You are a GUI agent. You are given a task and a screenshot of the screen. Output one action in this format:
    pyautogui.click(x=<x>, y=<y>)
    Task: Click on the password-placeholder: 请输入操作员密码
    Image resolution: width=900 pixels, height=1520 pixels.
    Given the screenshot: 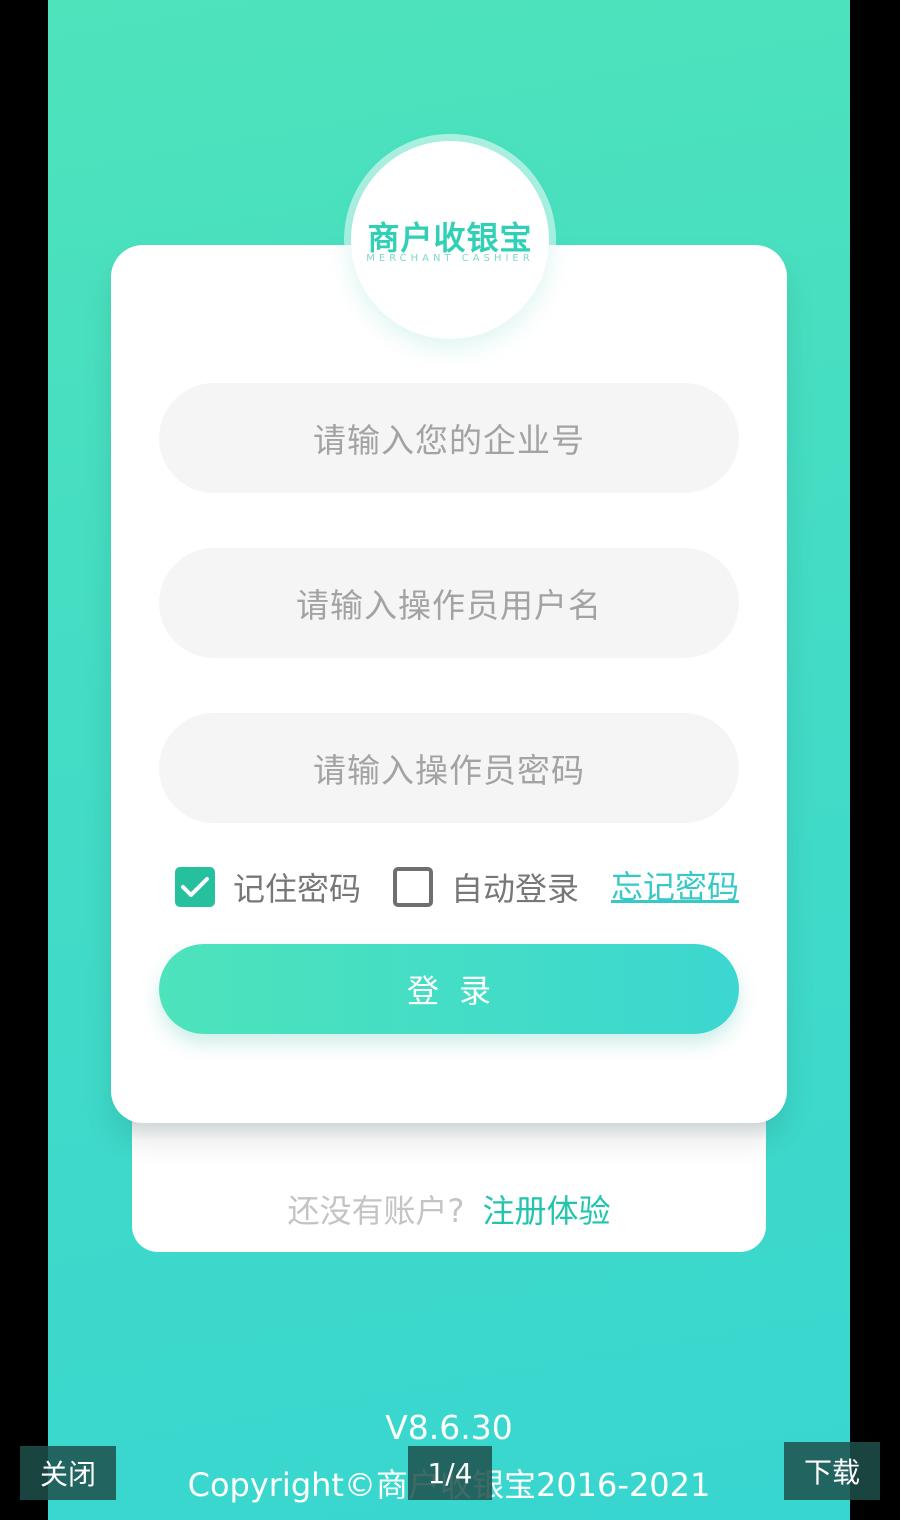 What is the action you would take?
    pyautogui.click(x=449, y=770)
    